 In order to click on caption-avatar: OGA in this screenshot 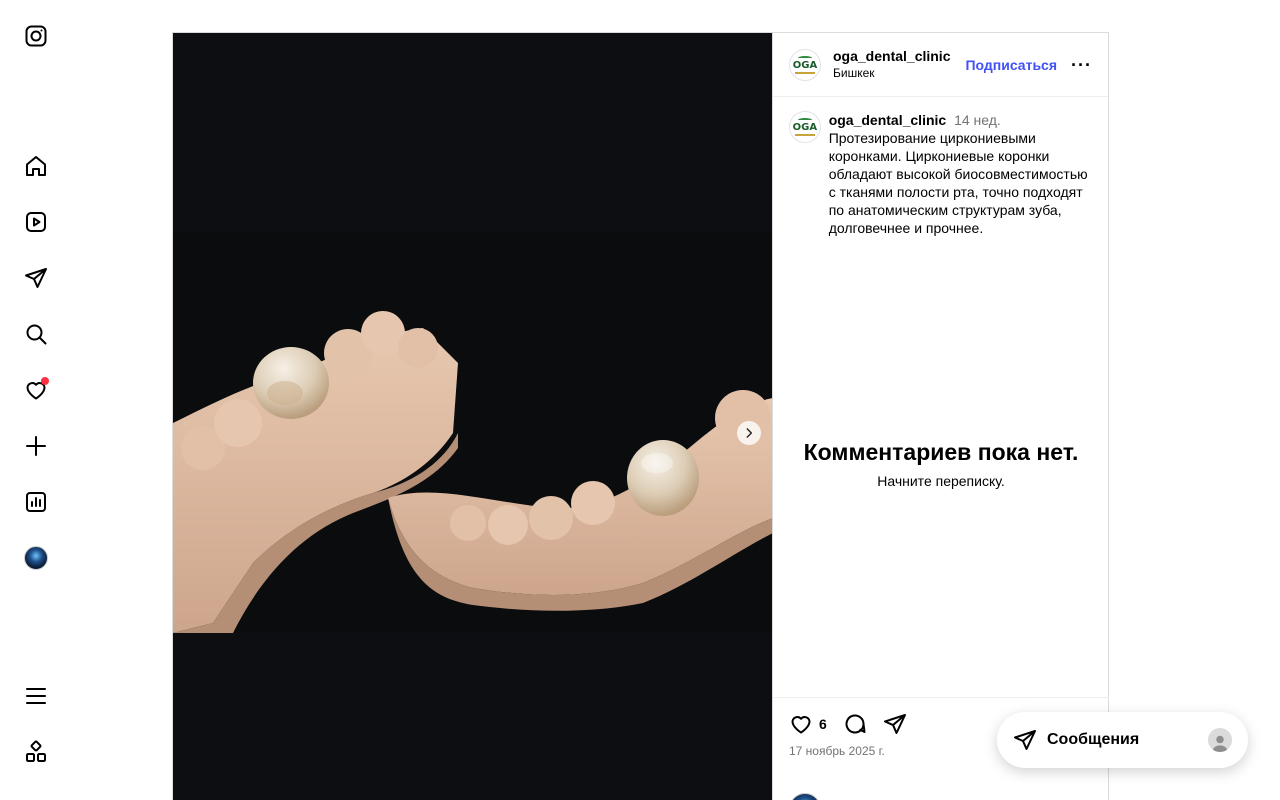, I will do `click(805, 127)`.